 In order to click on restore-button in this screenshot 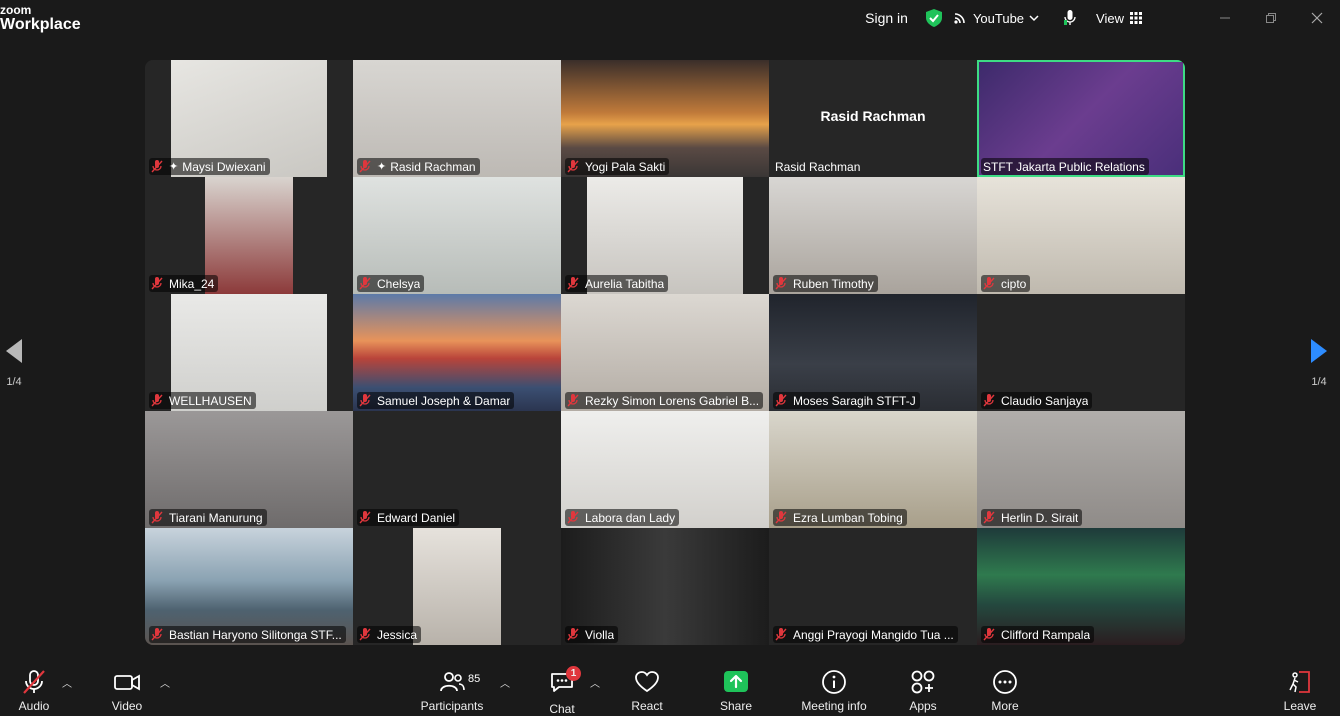, I will do `click(1271, 18)`.